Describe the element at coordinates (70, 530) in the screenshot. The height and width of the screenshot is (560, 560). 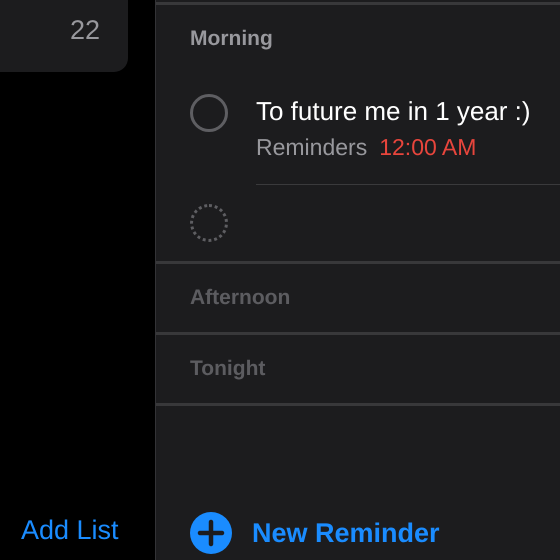
I see `add-list-button: Add List` at that location.